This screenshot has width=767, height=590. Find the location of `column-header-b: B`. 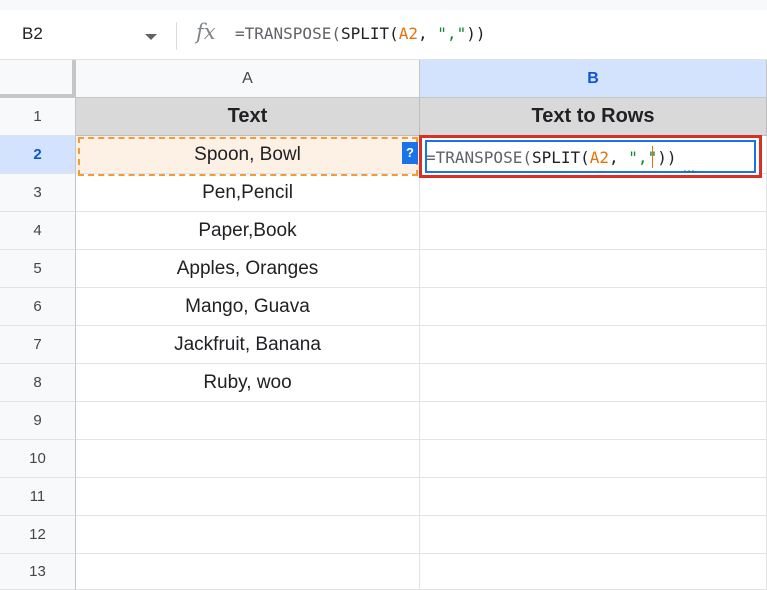

column-header-b: B is located at coordinates (593, 79).